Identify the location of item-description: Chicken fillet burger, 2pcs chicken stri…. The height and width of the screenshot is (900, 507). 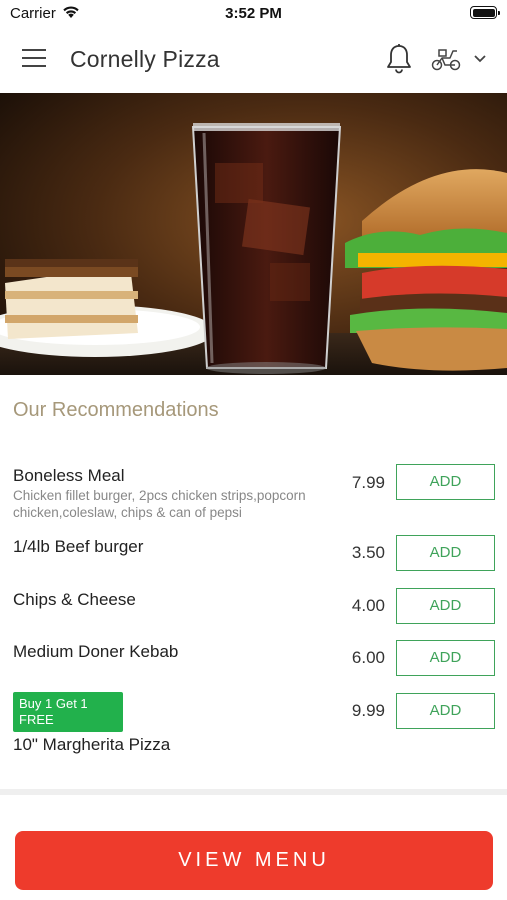
(159, 504).